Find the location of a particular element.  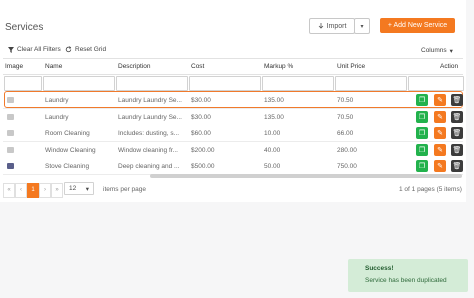

row-name: Stove Cleaning is located at coordinates (67, 166).